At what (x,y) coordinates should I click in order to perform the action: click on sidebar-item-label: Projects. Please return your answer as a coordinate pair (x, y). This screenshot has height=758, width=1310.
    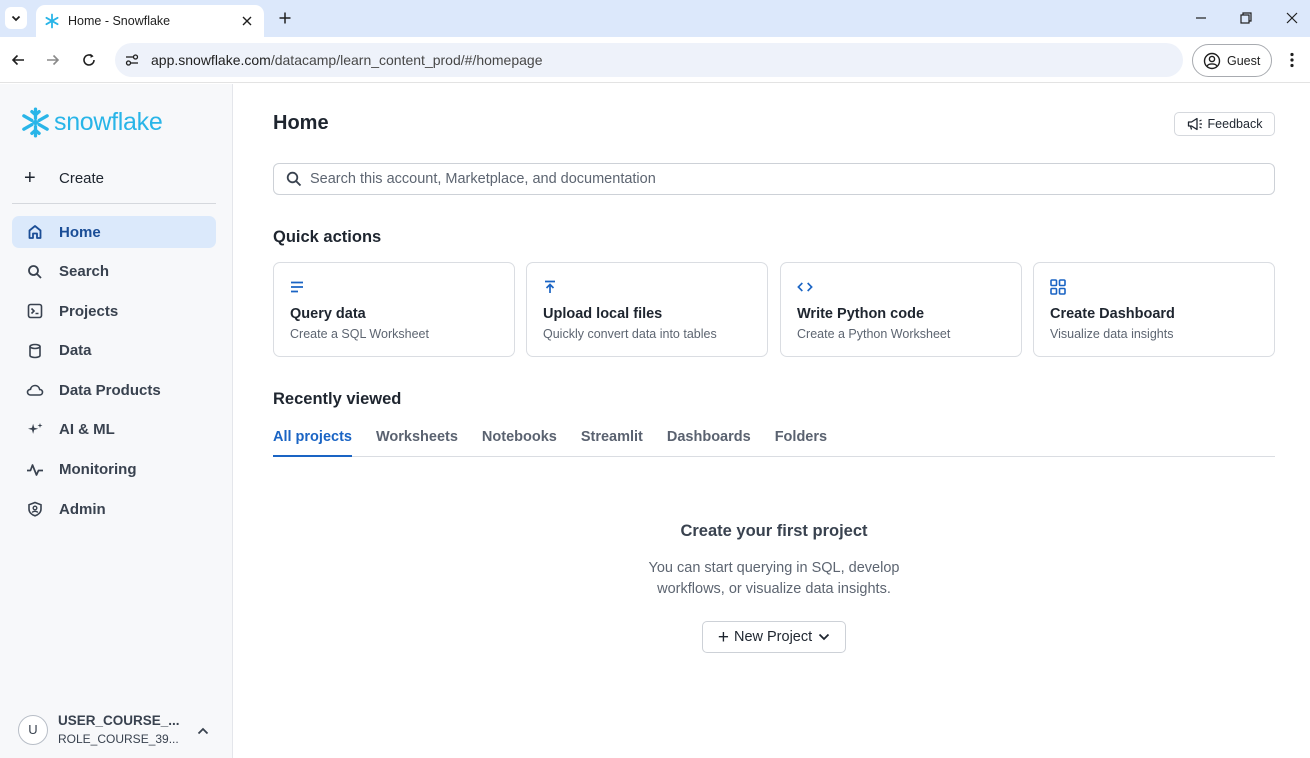
    Looking at the image, I should click on (89, 311).